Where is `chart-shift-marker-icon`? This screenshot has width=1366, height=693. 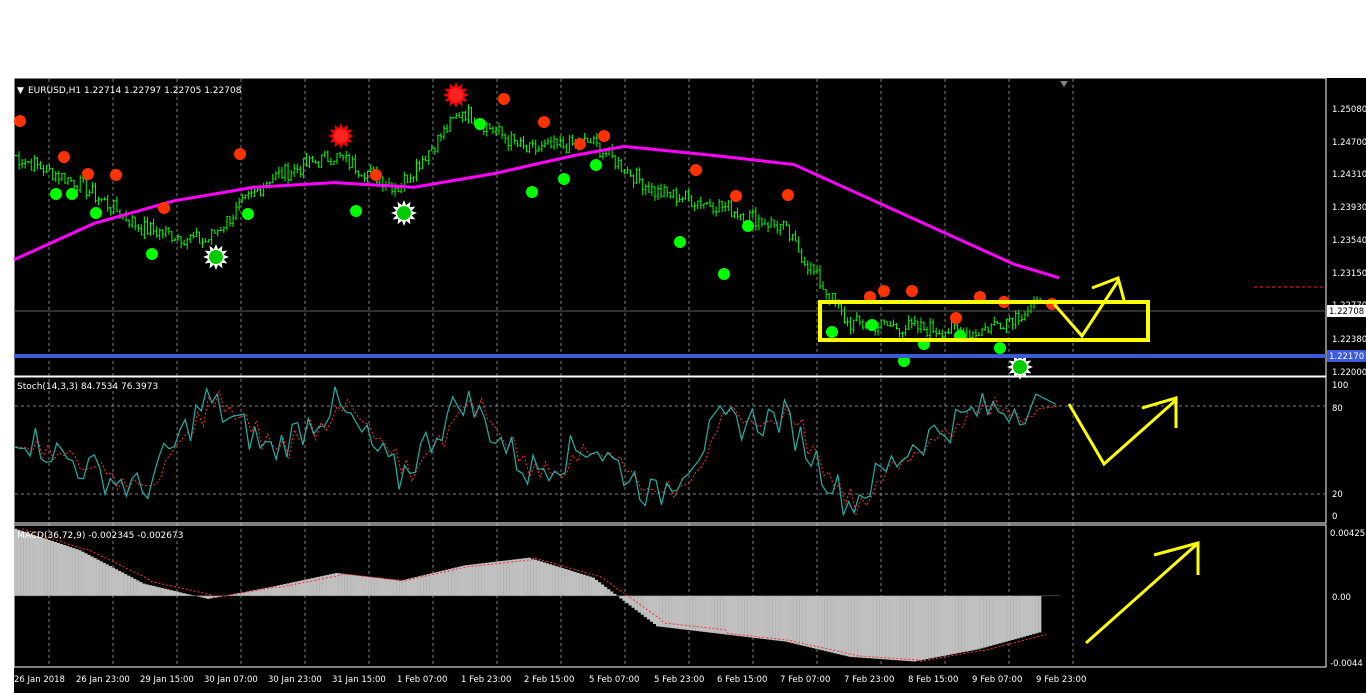 chart-shift-marker-icon is located at coordinates (1064, 84).